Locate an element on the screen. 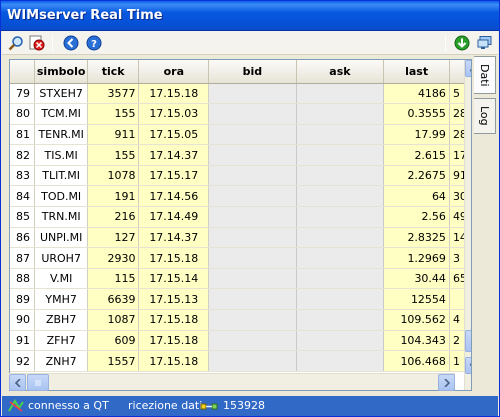 This screenshot has width=500, height=417. table-header-row: simbolo tick ora bid ask last is located at coordinates (240, 72).